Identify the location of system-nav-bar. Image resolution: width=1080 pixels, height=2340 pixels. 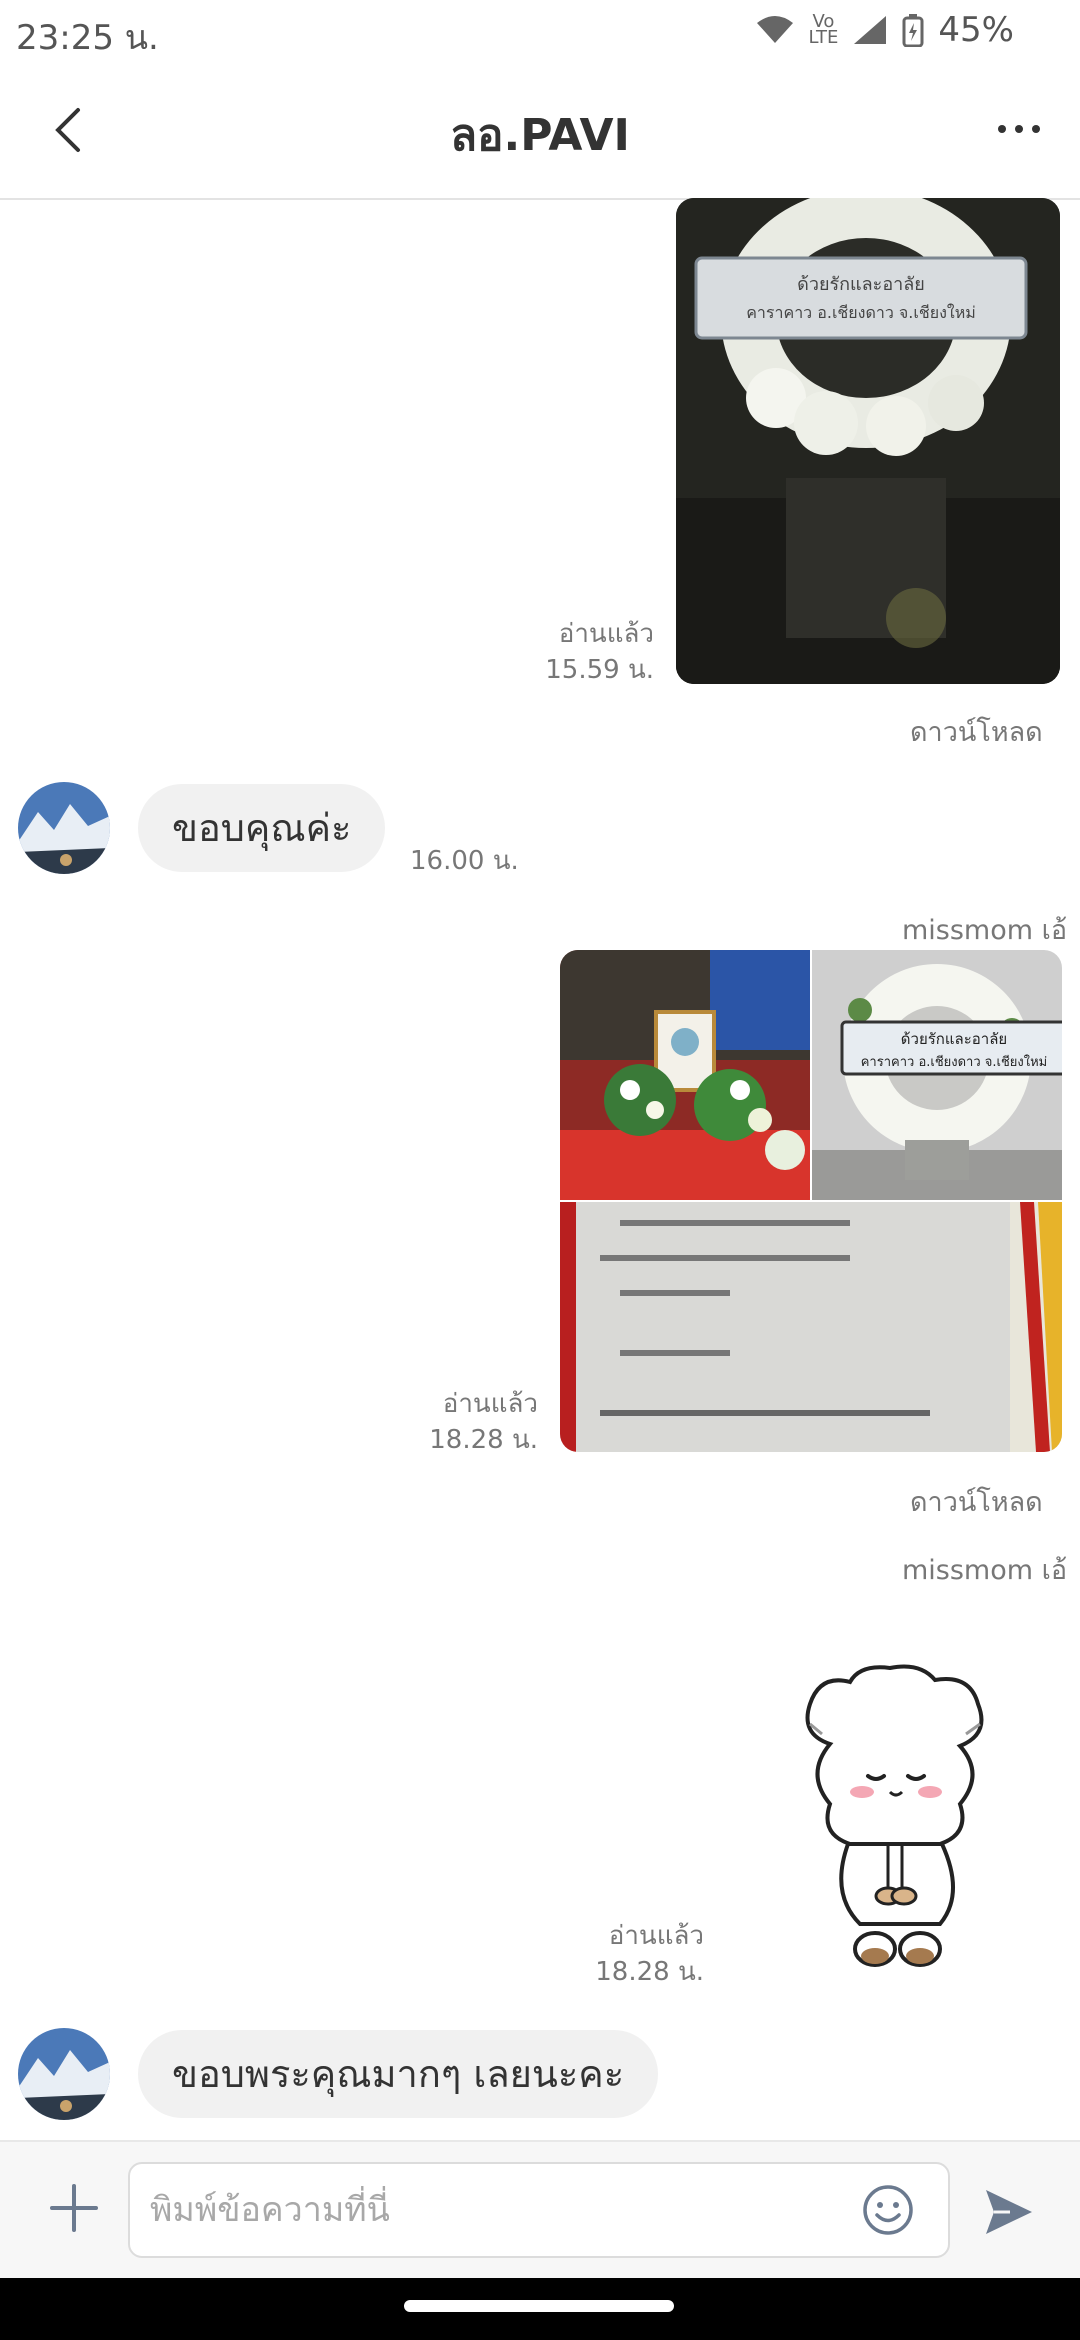
(540, 2309).